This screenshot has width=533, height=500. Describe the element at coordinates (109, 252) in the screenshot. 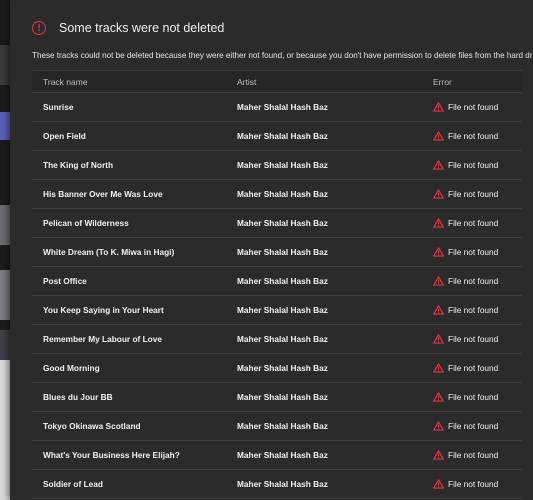

I see `track-name-cell: White Dream (To K. Miwa in Hagi)` at that location.